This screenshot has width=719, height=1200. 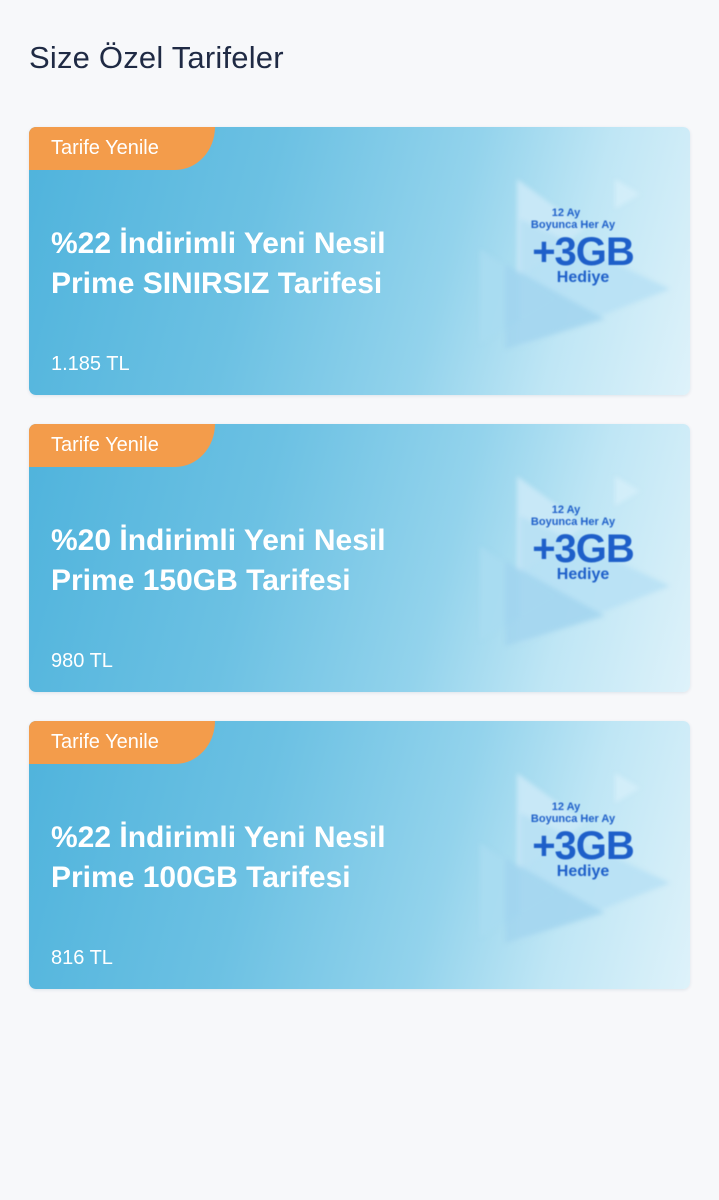 What do you see at coordinates (90, 364) in the screenshot?
I see `tariff-price: 1.185 TL` at bounding box center [90, 364].